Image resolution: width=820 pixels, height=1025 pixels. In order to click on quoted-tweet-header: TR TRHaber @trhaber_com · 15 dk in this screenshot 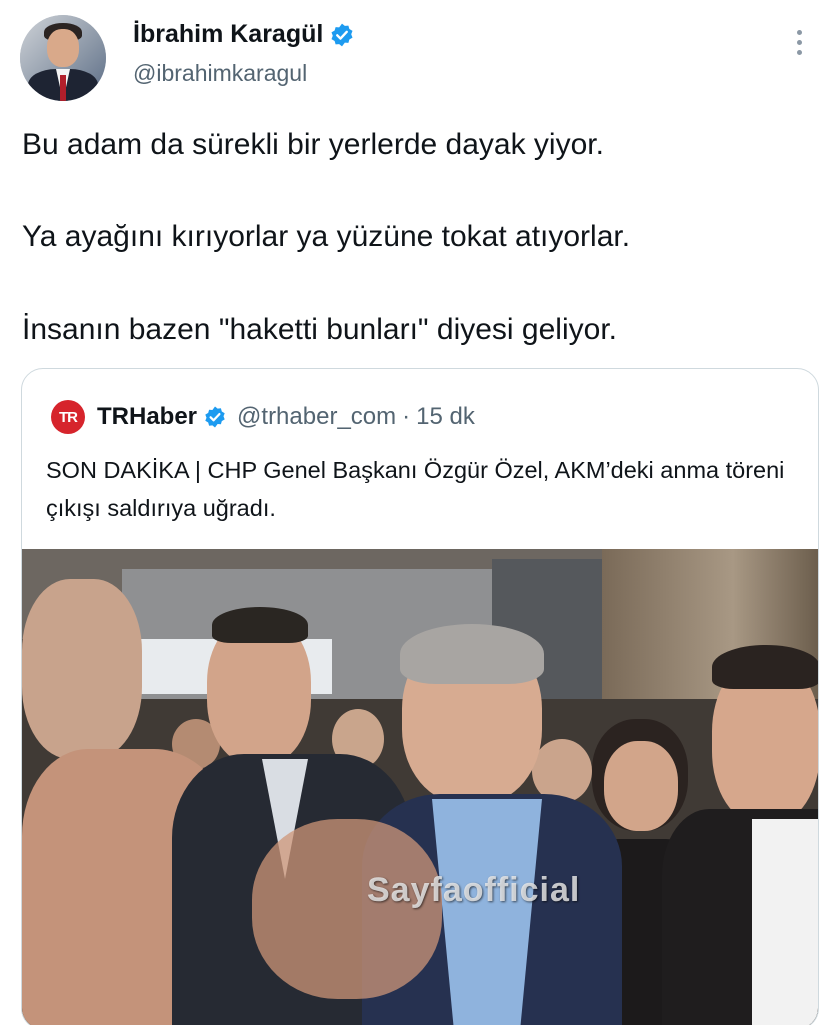, I will do `click(263, 417)`.